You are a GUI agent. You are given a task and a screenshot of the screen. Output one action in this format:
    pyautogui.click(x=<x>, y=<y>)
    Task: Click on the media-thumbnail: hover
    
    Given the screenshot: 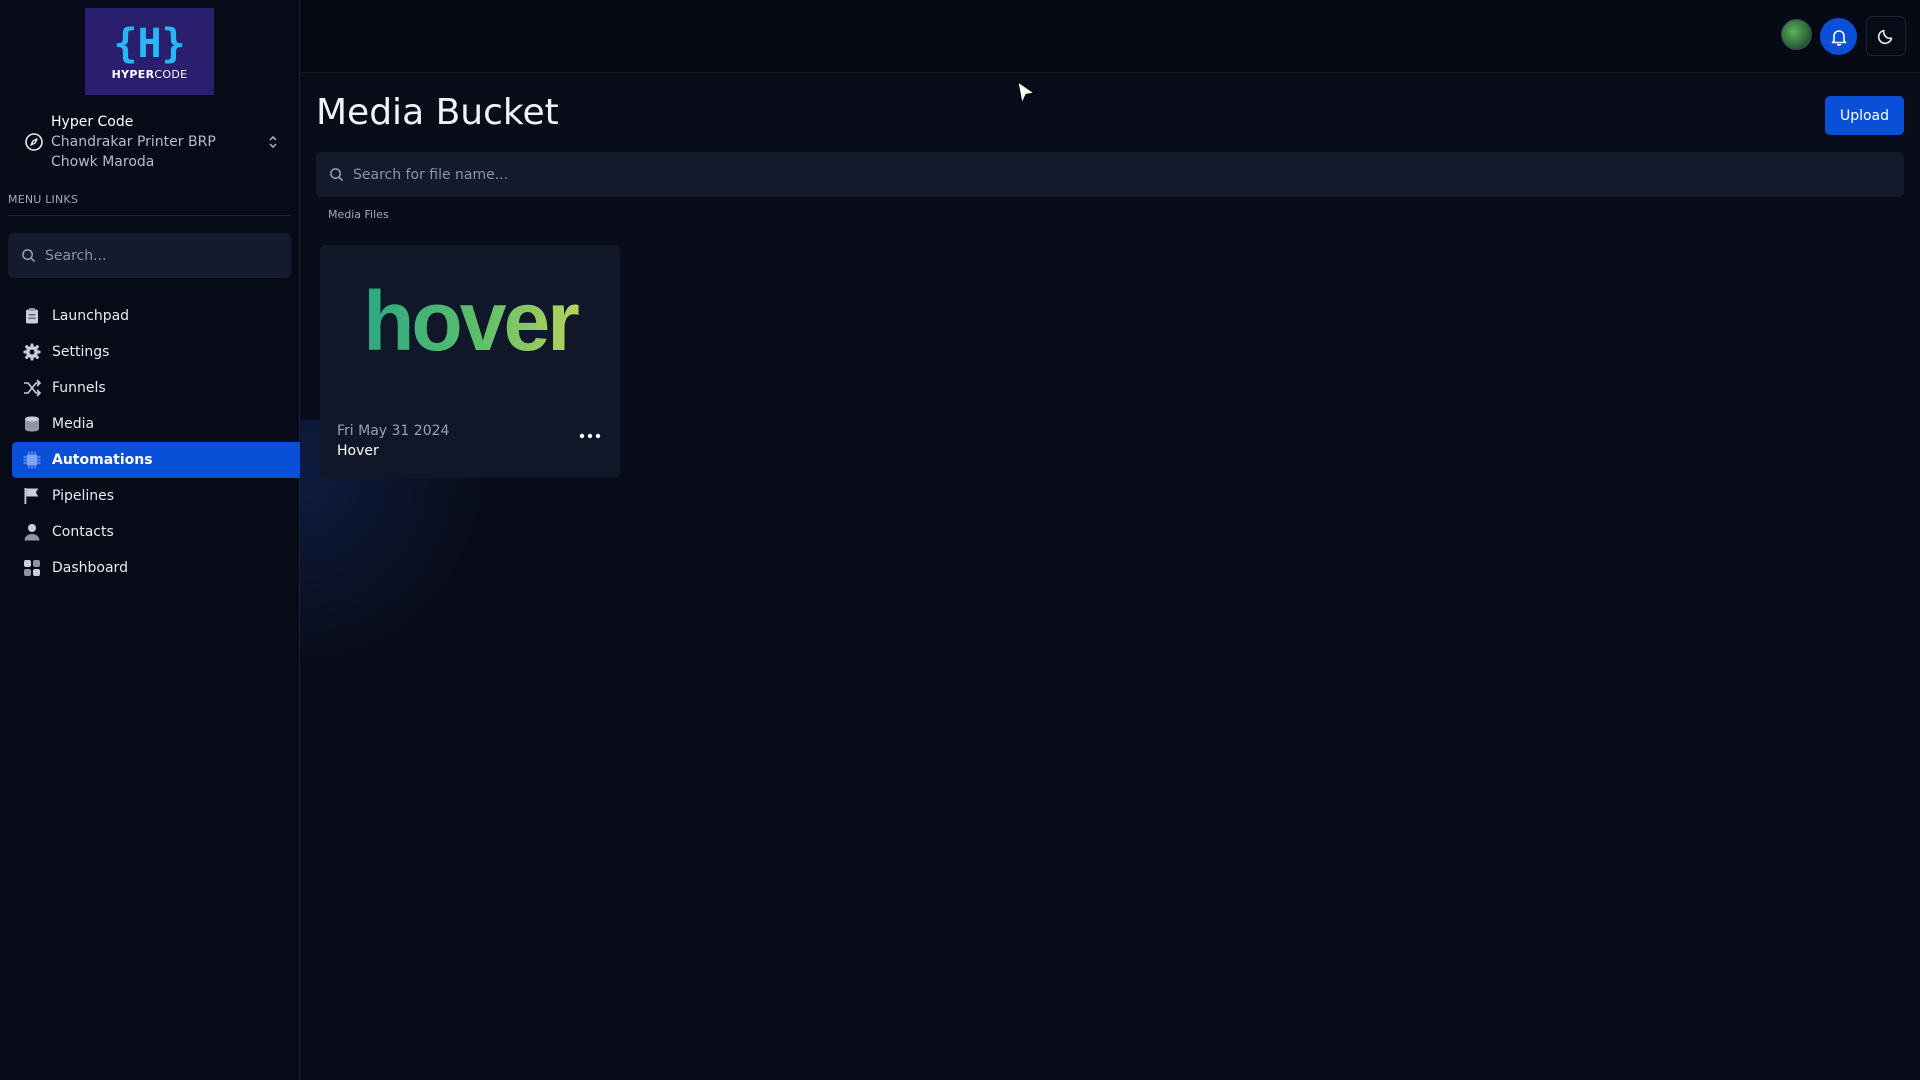 What is the action you would take?
    pyautogui.click(x=470, y=325)
    